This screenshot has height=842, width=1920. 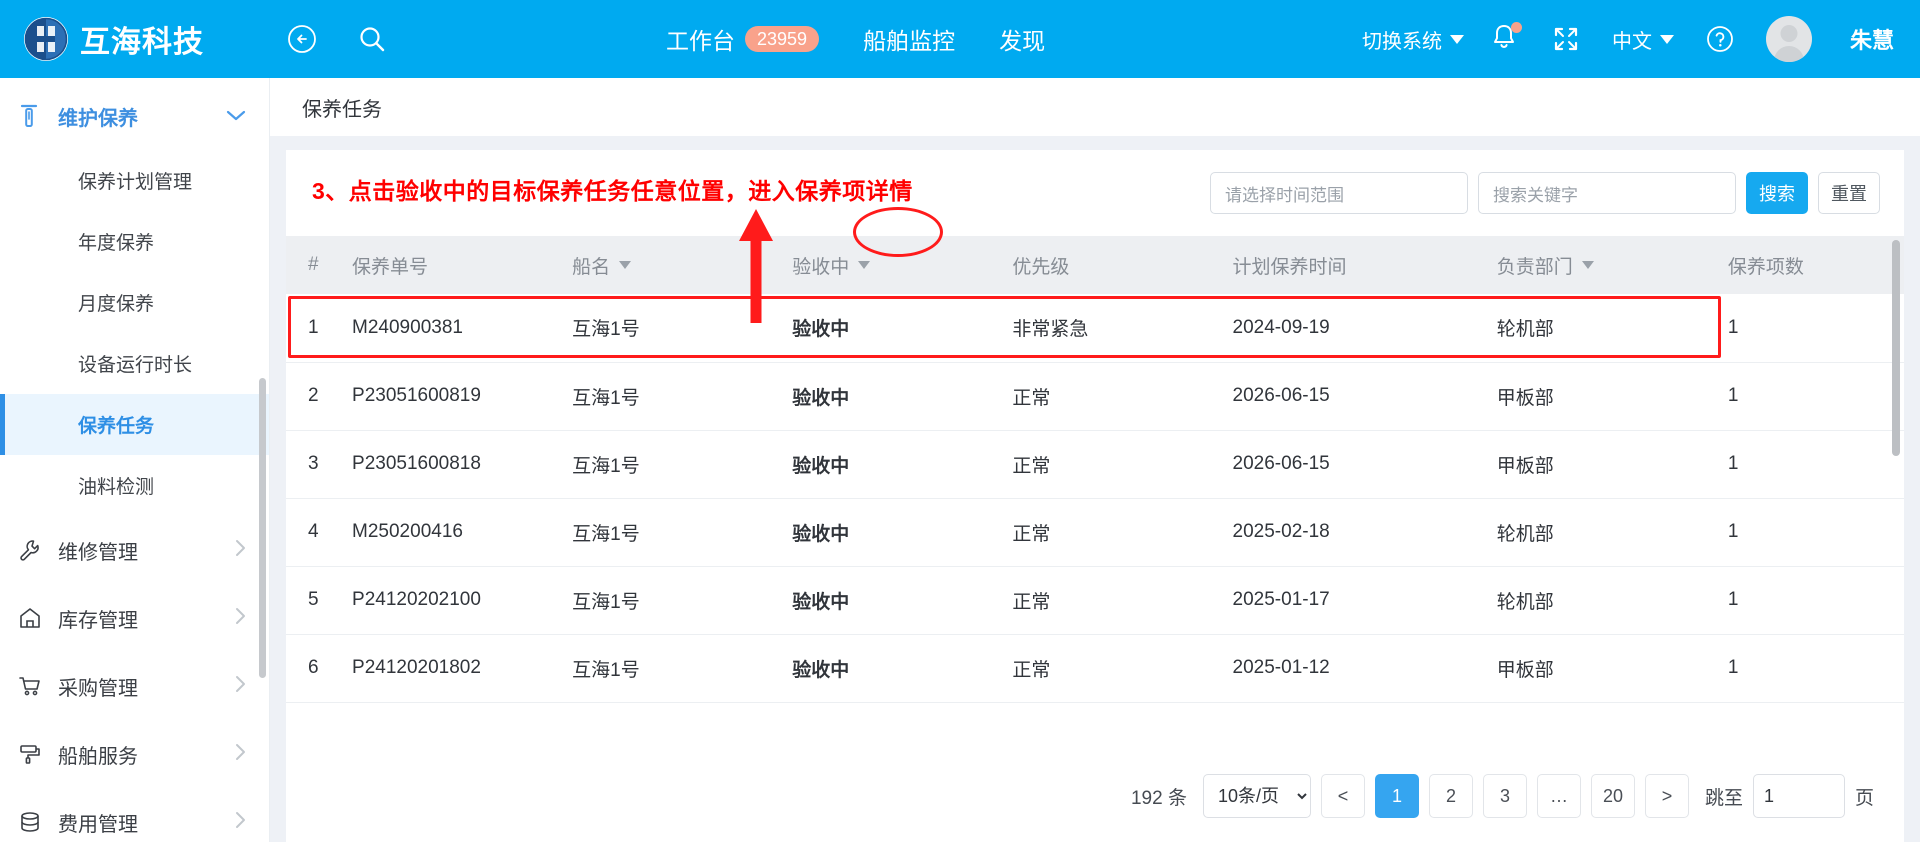 What do you see at coordinates (1284, 195) in the screenshot?
I see `date-range-placeholder: 请选择时间范围` at bounding box center [1284, 195].